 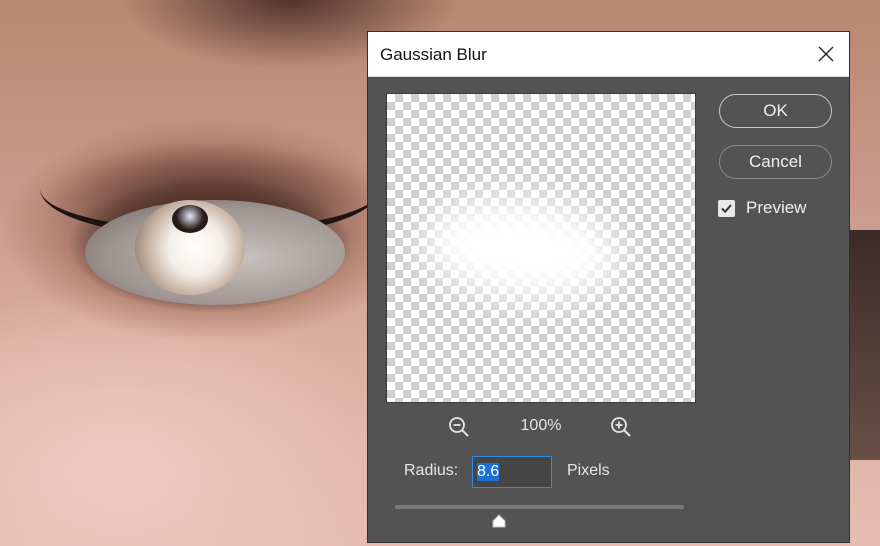 I want to click on slider-thumb-icon, so click(x=499, y=521).